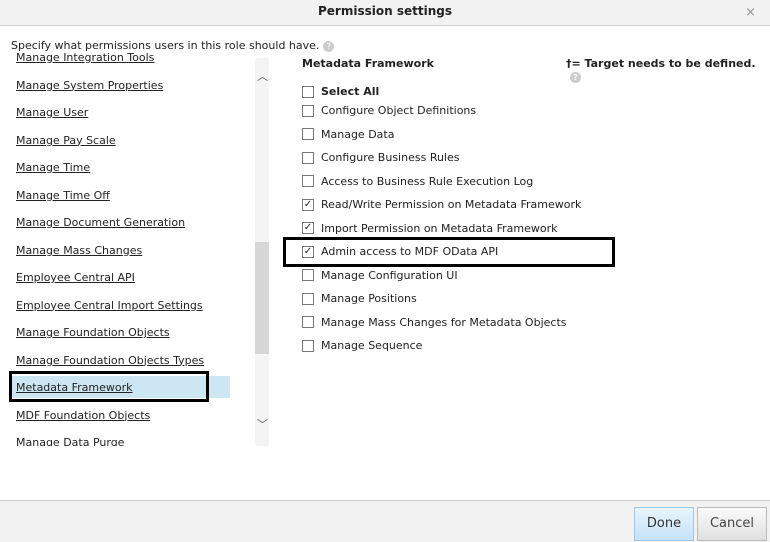 The height and width of the screenshot is (542, 770). What do you see at coordinates (75, 277) in the screenshot?
I see `category-item: Employee Central API` at bounding box center [75, 277].